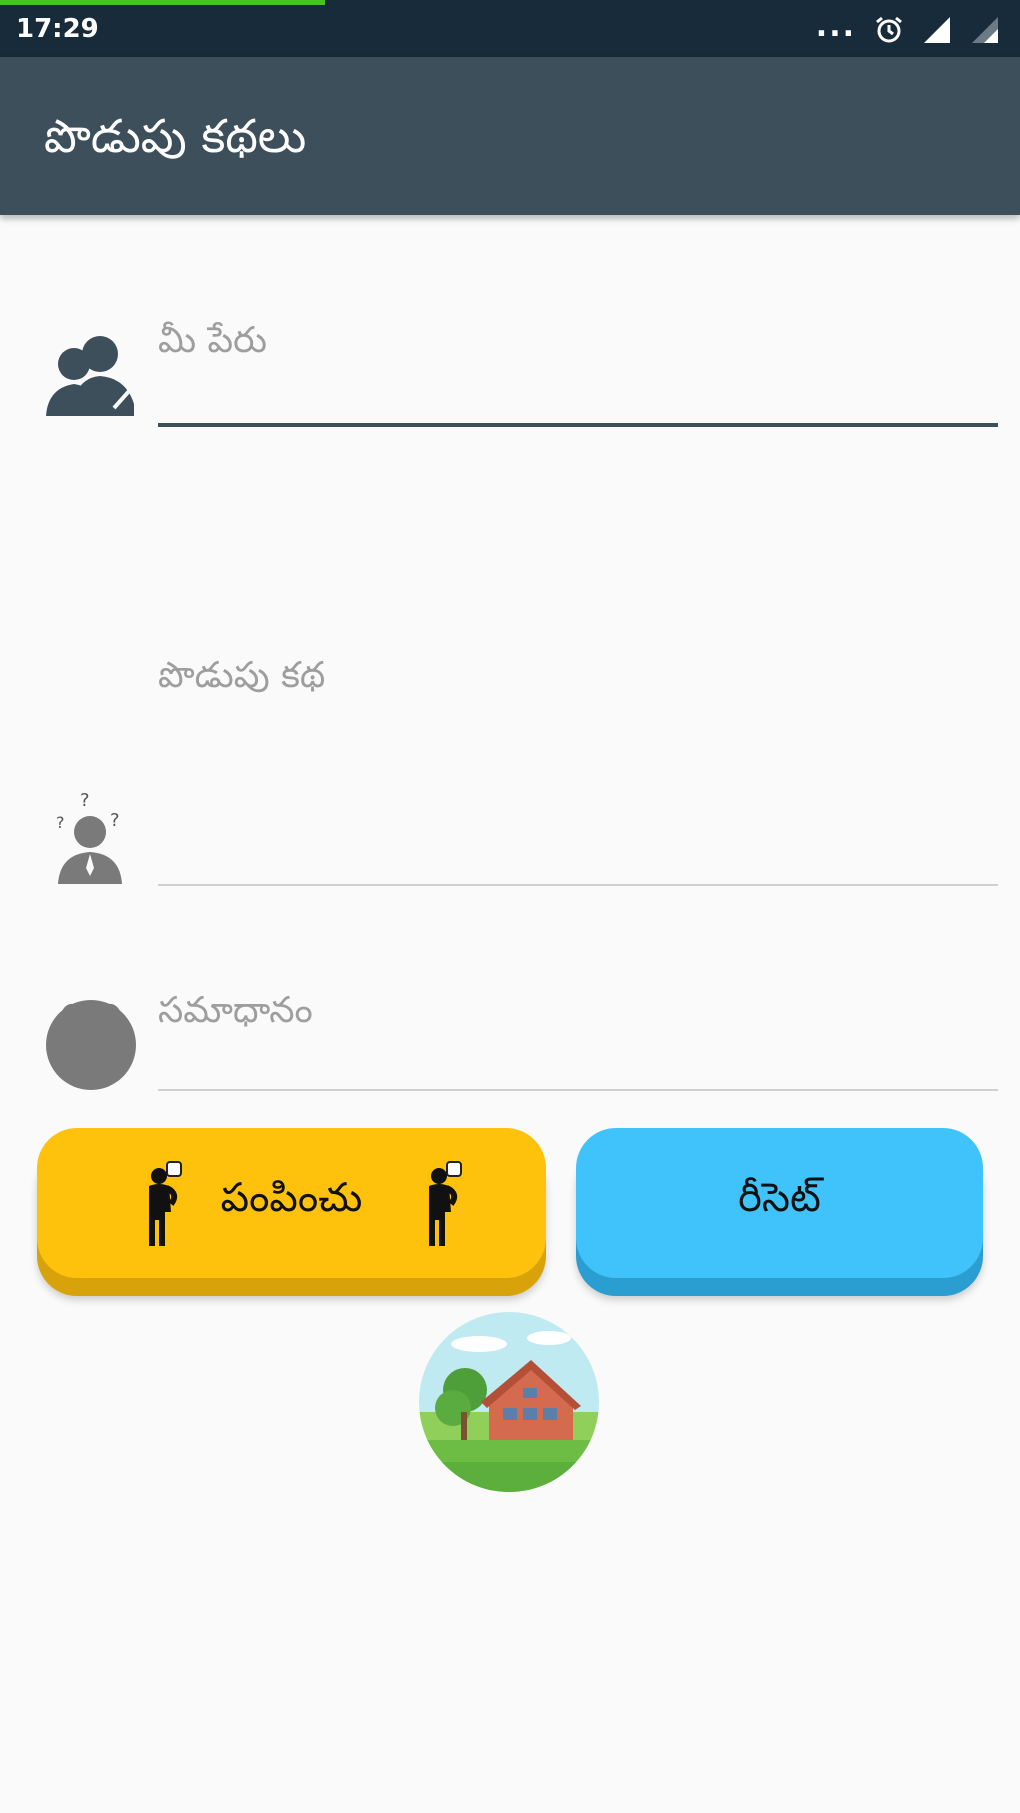 Image resolution: width=1020 pixels, height=1813 pixels. Describe the element at coordinates (937, 30) in the screenshot. I see `signal-icon` at that location.